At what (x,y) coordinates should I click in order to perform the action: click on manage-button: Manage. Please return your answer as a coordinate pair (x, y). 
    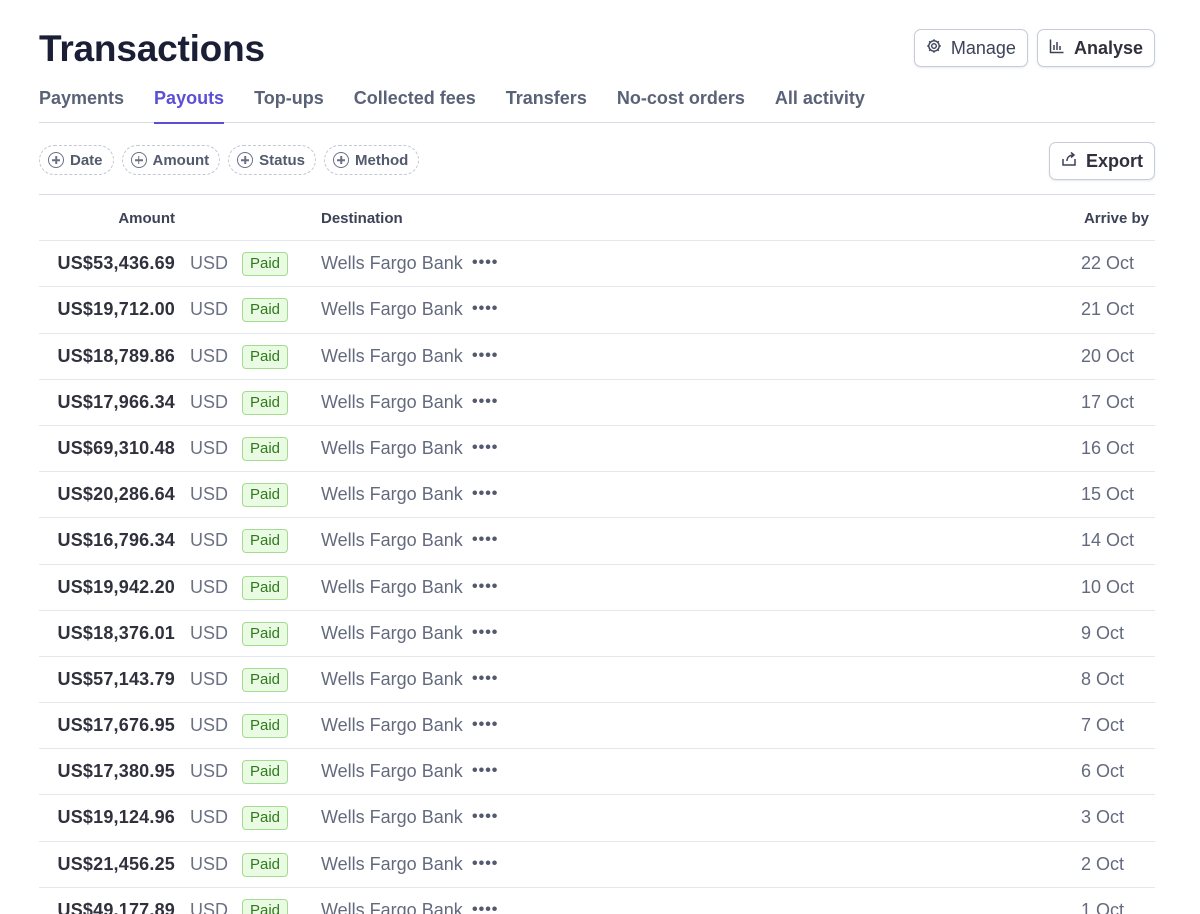
    Looking at the image, I should click on (970, 48).